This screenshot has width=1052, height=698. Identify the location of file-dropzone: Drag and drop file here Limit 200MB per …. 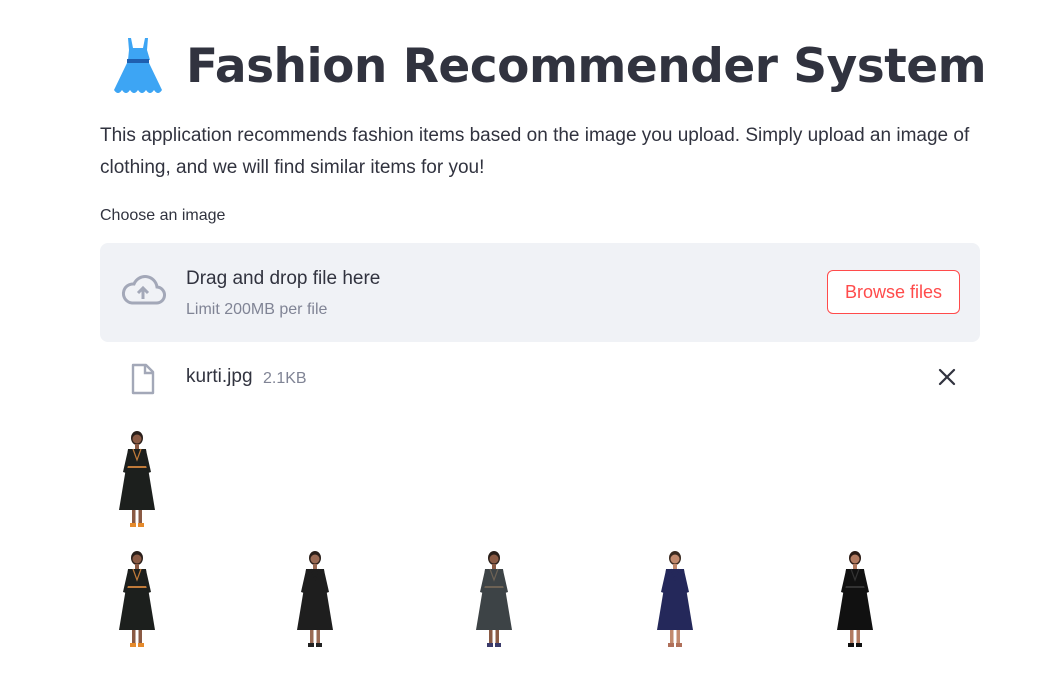
(540, 292).